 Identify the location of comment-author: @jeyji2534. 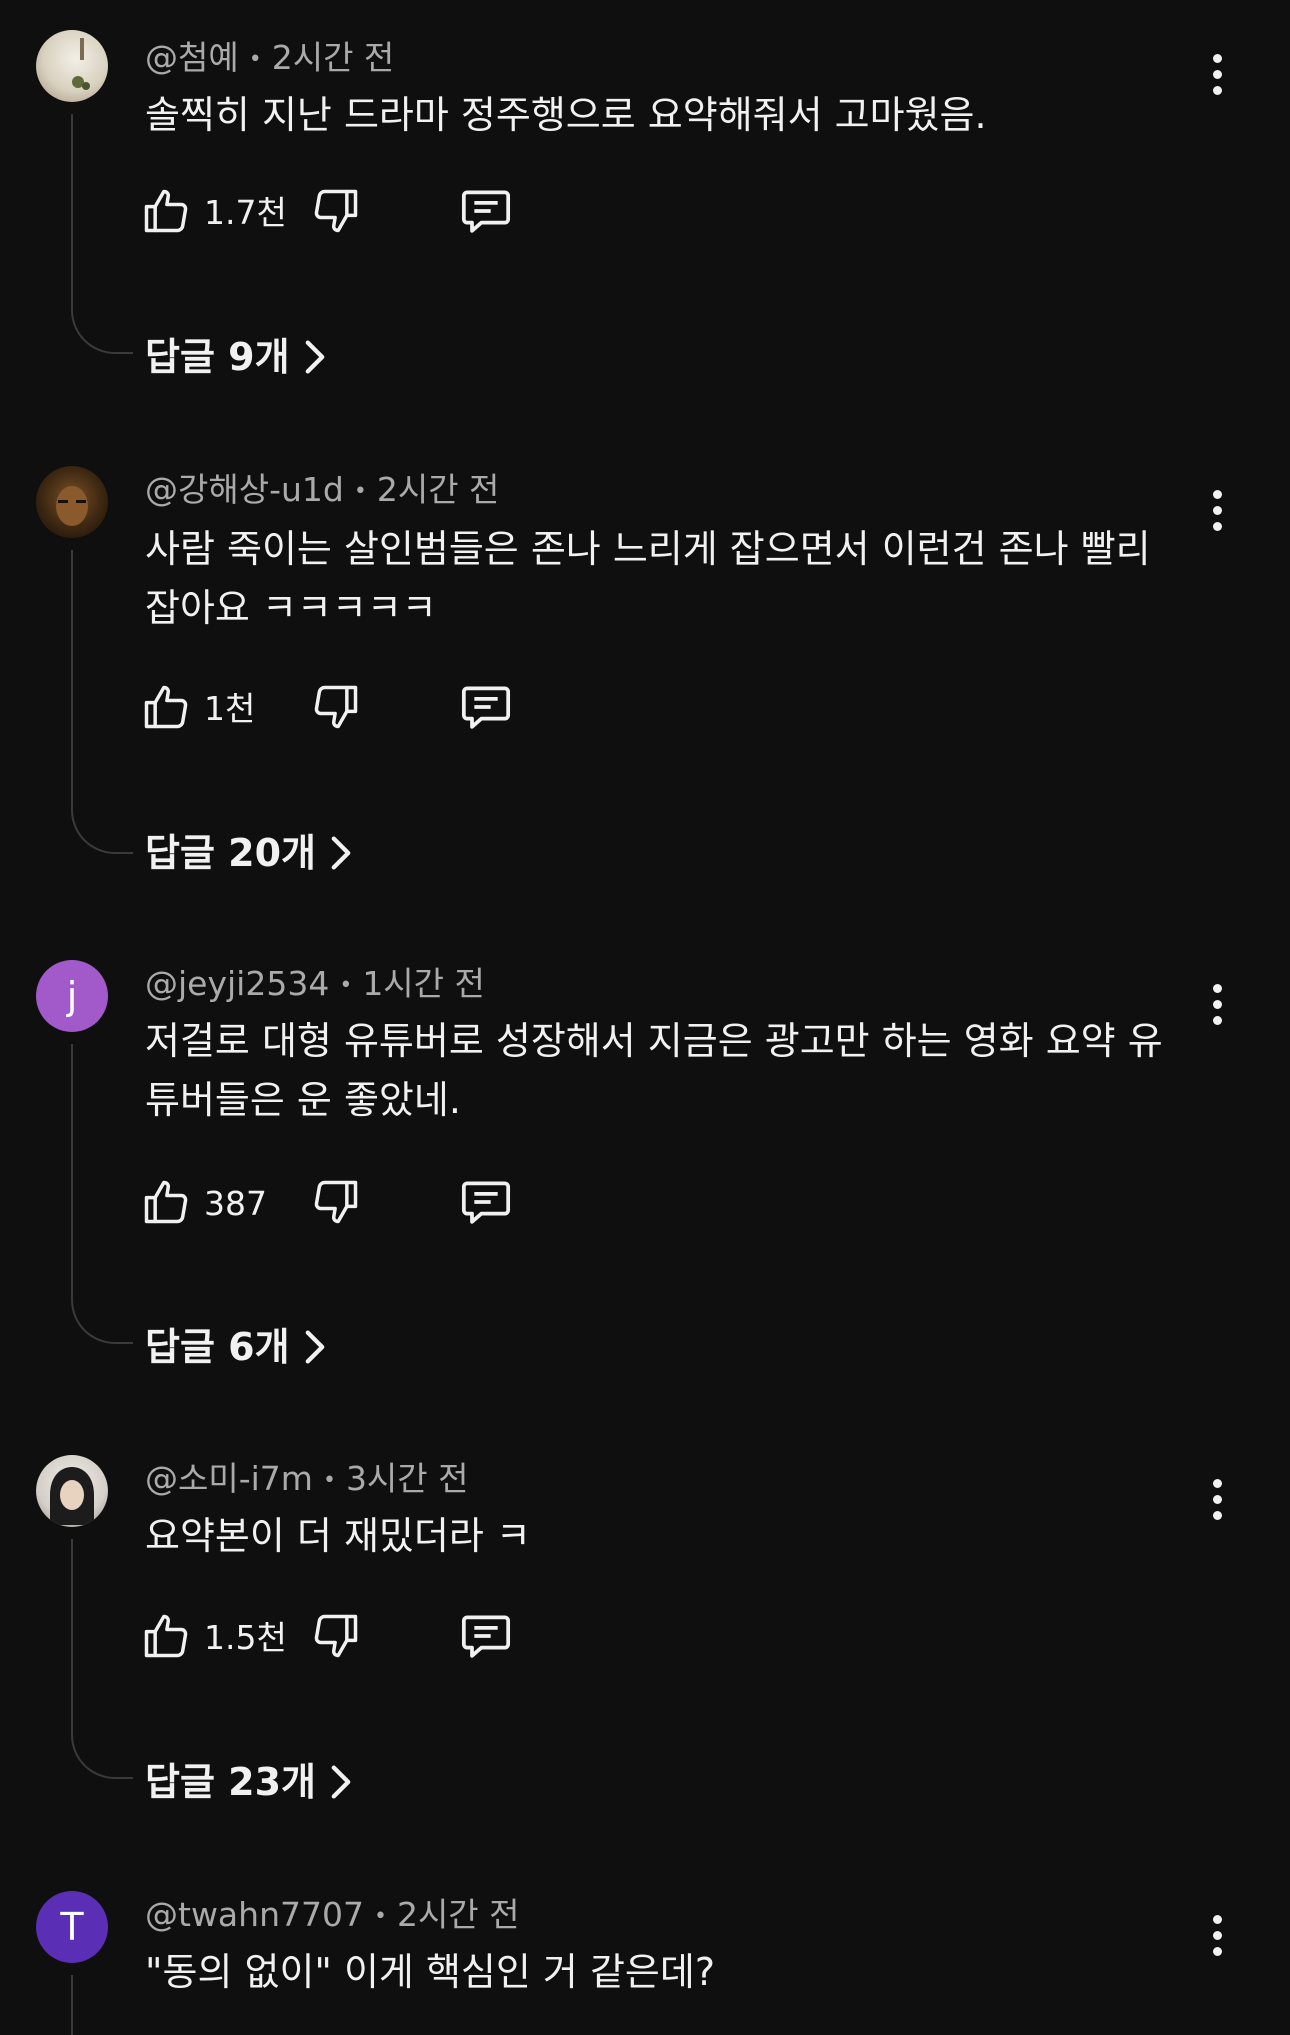
(237, 983).